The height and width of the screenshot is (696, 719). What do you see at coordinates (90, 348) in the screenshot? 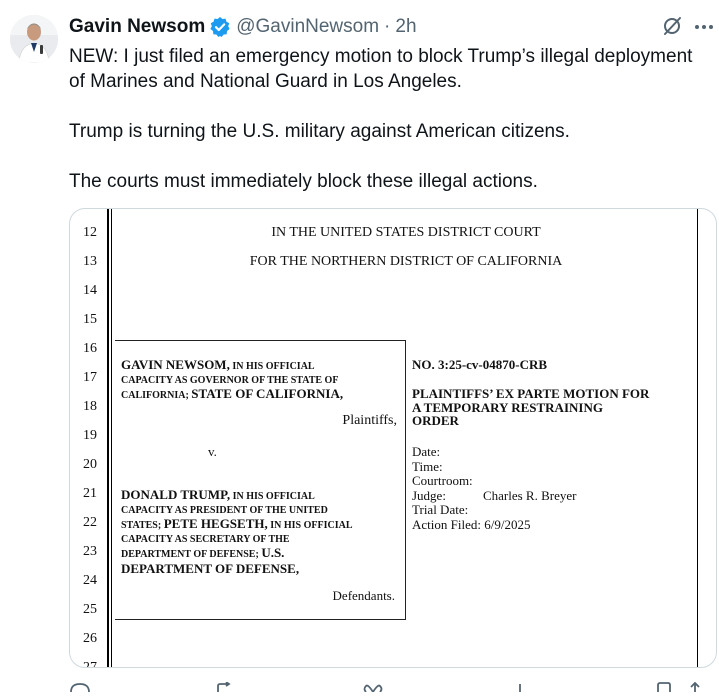
I see `line-number: 16` at bounding box center [90, 348].